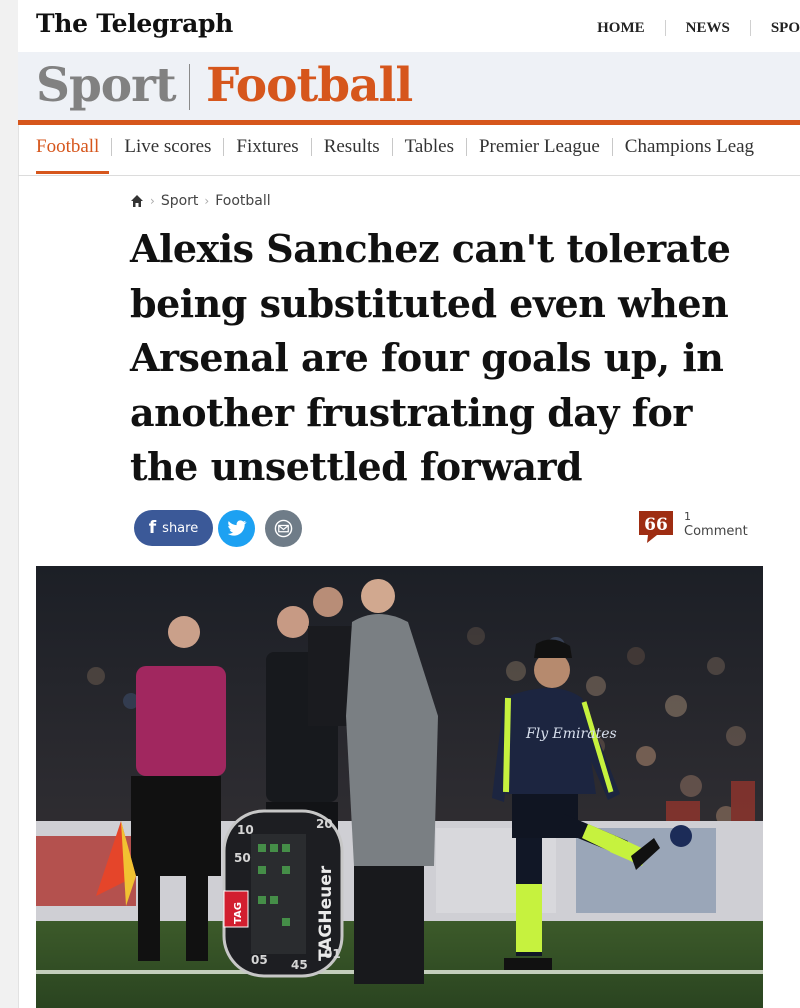 The width and height of the screenshot is (800, 1008). Describe the element at coordinates (238, 913) in the screenshot. I see `board-badge-text: TAG` at that location.